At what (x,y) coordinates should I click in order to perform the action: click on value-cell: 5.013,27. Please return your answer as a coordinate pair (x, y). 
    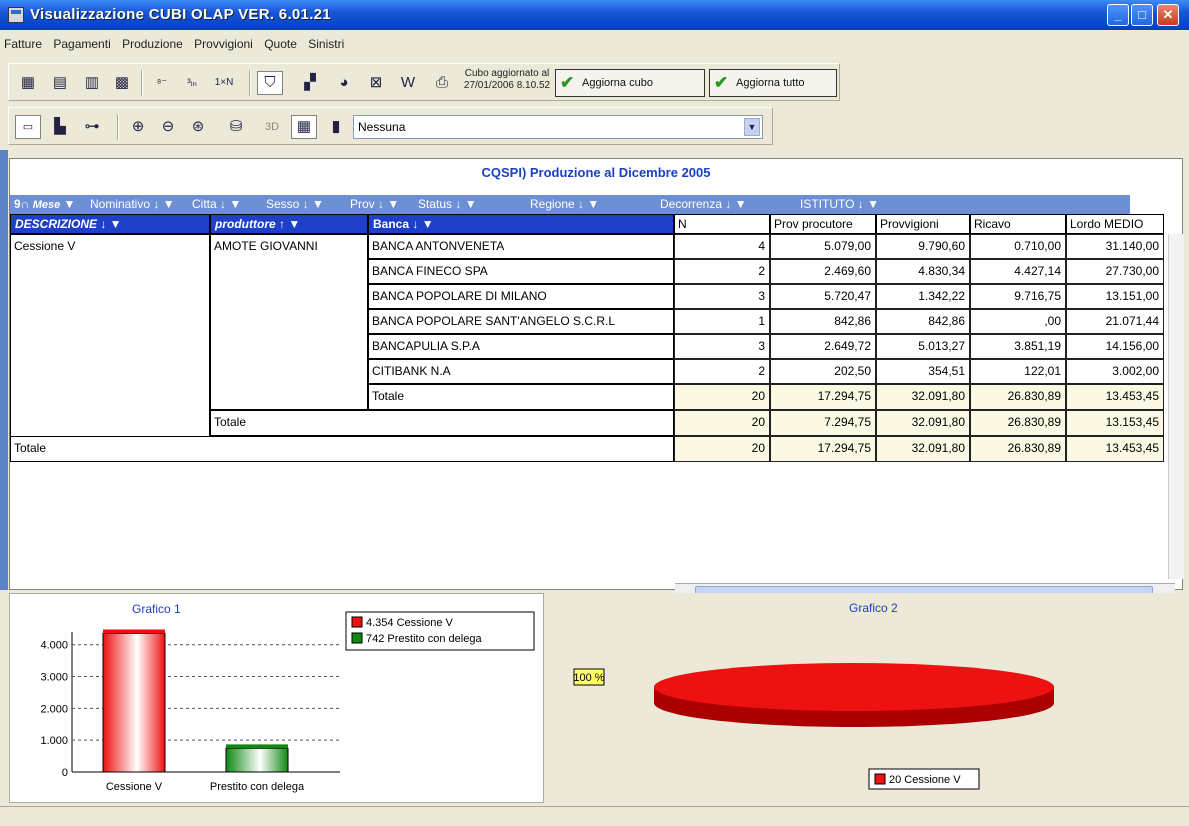
    Looking at the image, I should click on (923, 346).